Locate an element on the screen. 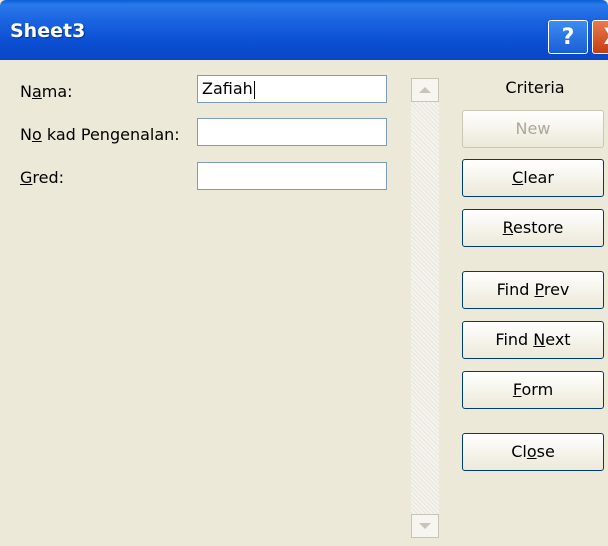 The width and height of the screenshot is (608, 546). field-label-gred: Gred: is located at coordinates (42, 177).